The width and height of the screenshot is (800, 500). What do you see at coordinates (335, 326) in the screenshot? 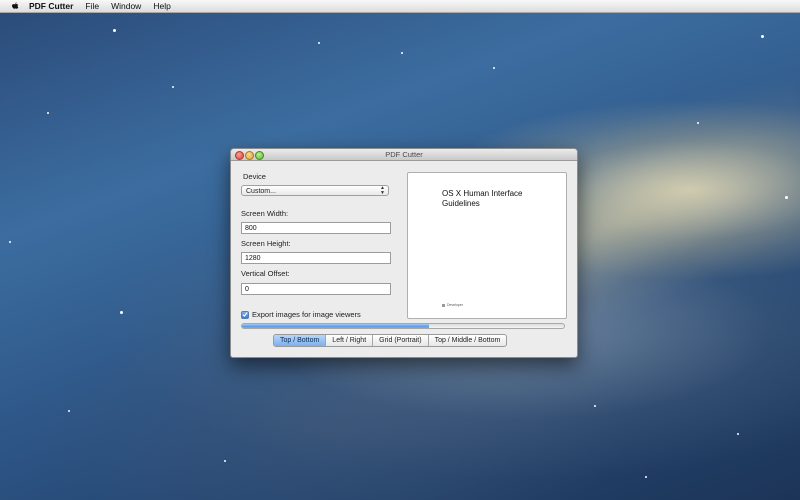
I see `progress-fill` at bounding box center [335, 326].